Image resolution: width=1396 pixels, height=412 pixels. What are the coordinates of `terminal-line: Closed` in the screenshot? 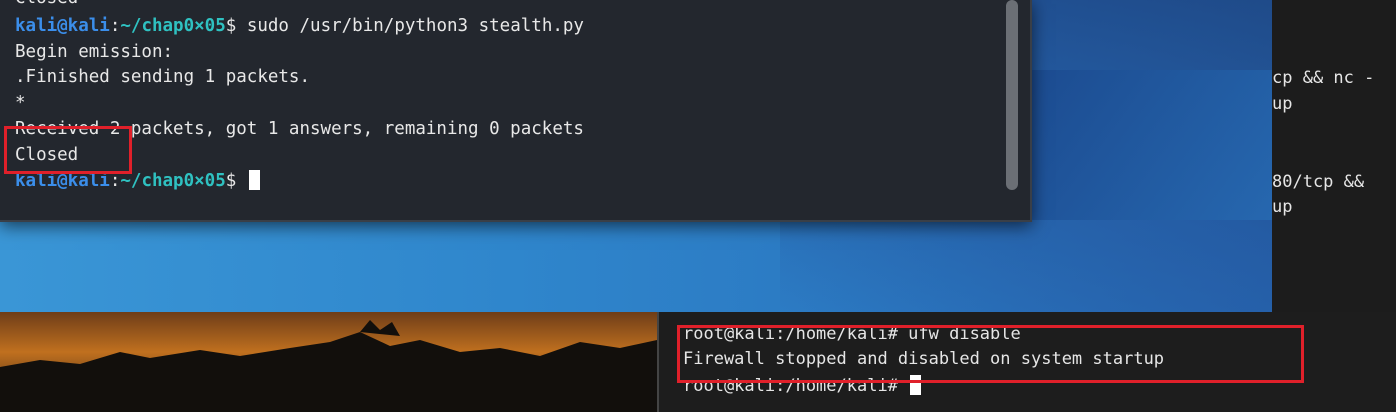 It's located at (46, 4).